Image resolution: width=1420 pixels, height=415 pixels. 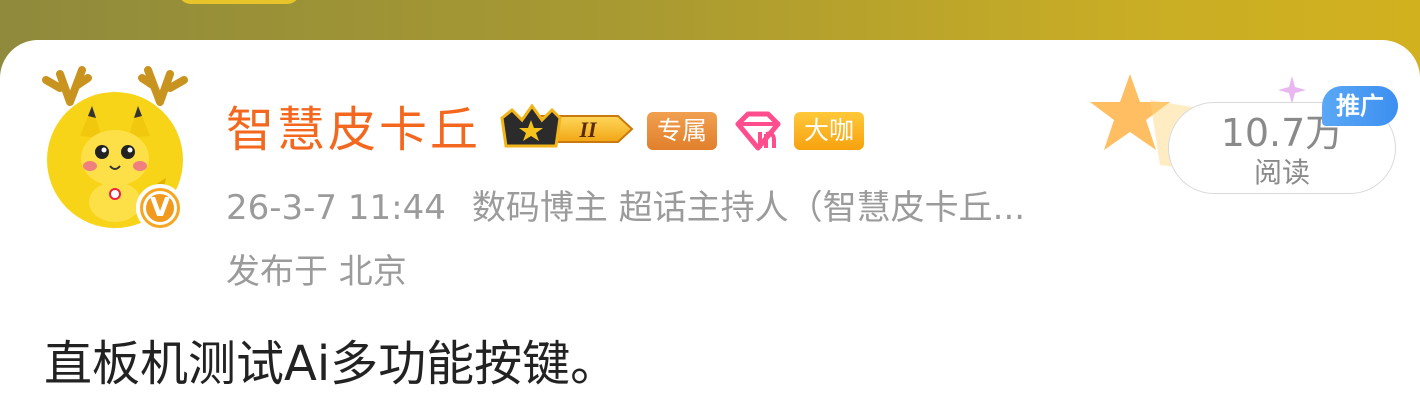 What do you see at coordinates (588, 129) in the screenshot?
I see `level-numeral: II` at bounding box center [588, 129].